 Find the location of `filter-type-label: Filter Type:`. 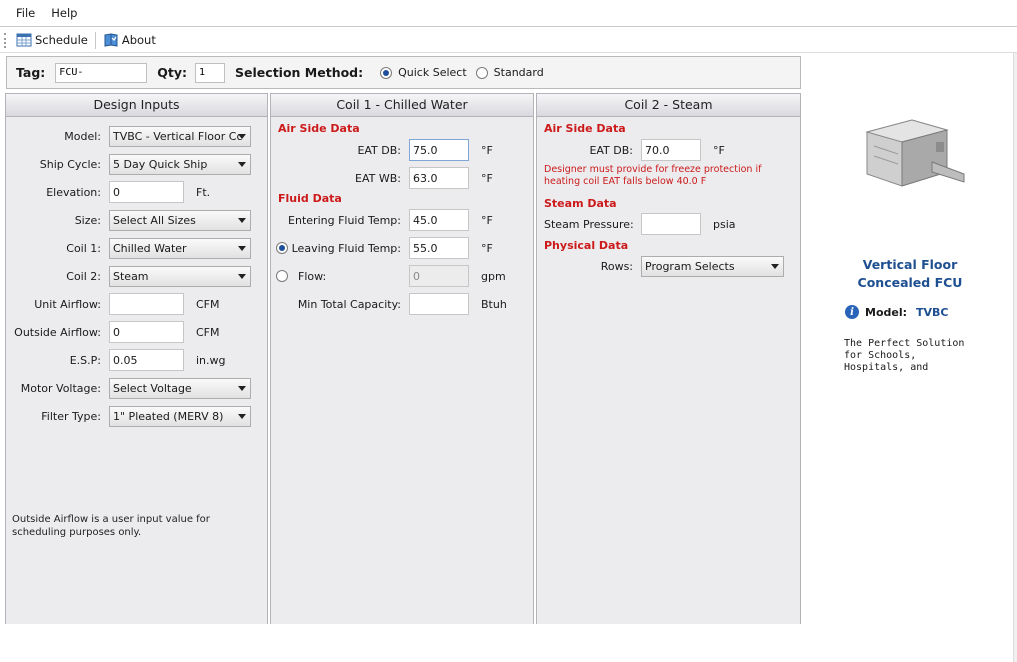

filter-type-label: Filter Type: is located at coordinates (71, 416).